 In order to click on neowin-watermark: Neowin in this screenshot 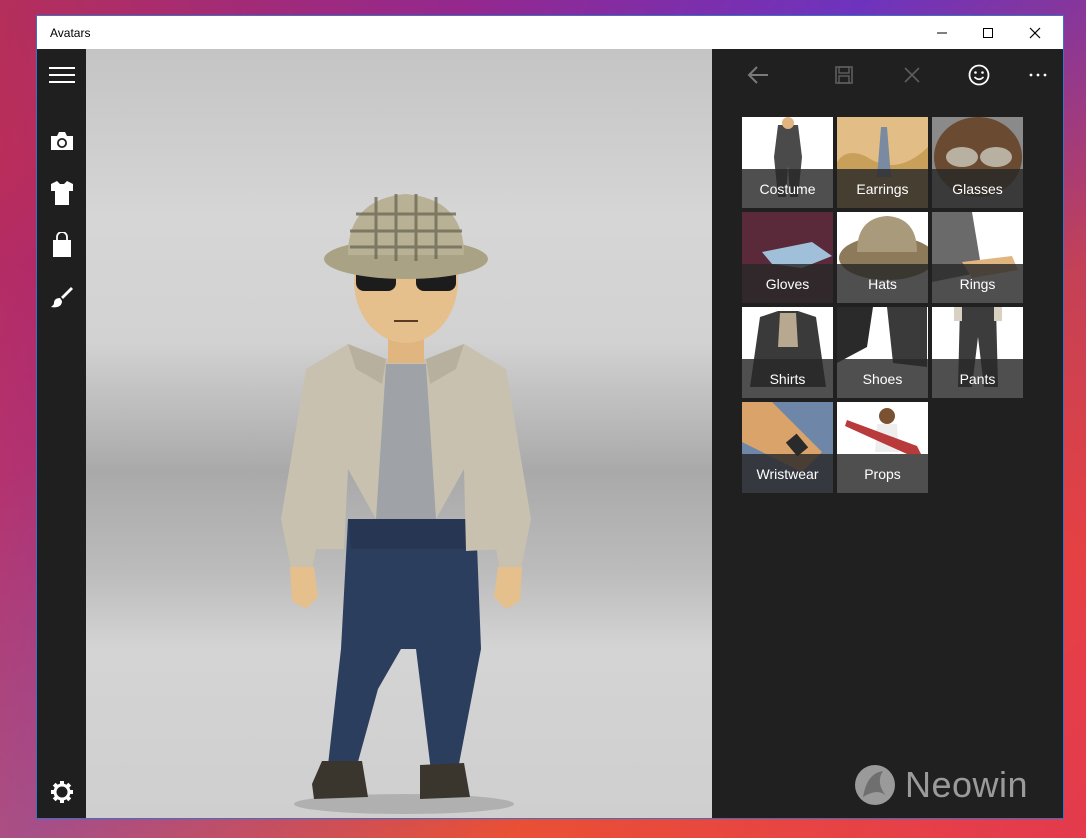, I will do `click(943, 785)`.